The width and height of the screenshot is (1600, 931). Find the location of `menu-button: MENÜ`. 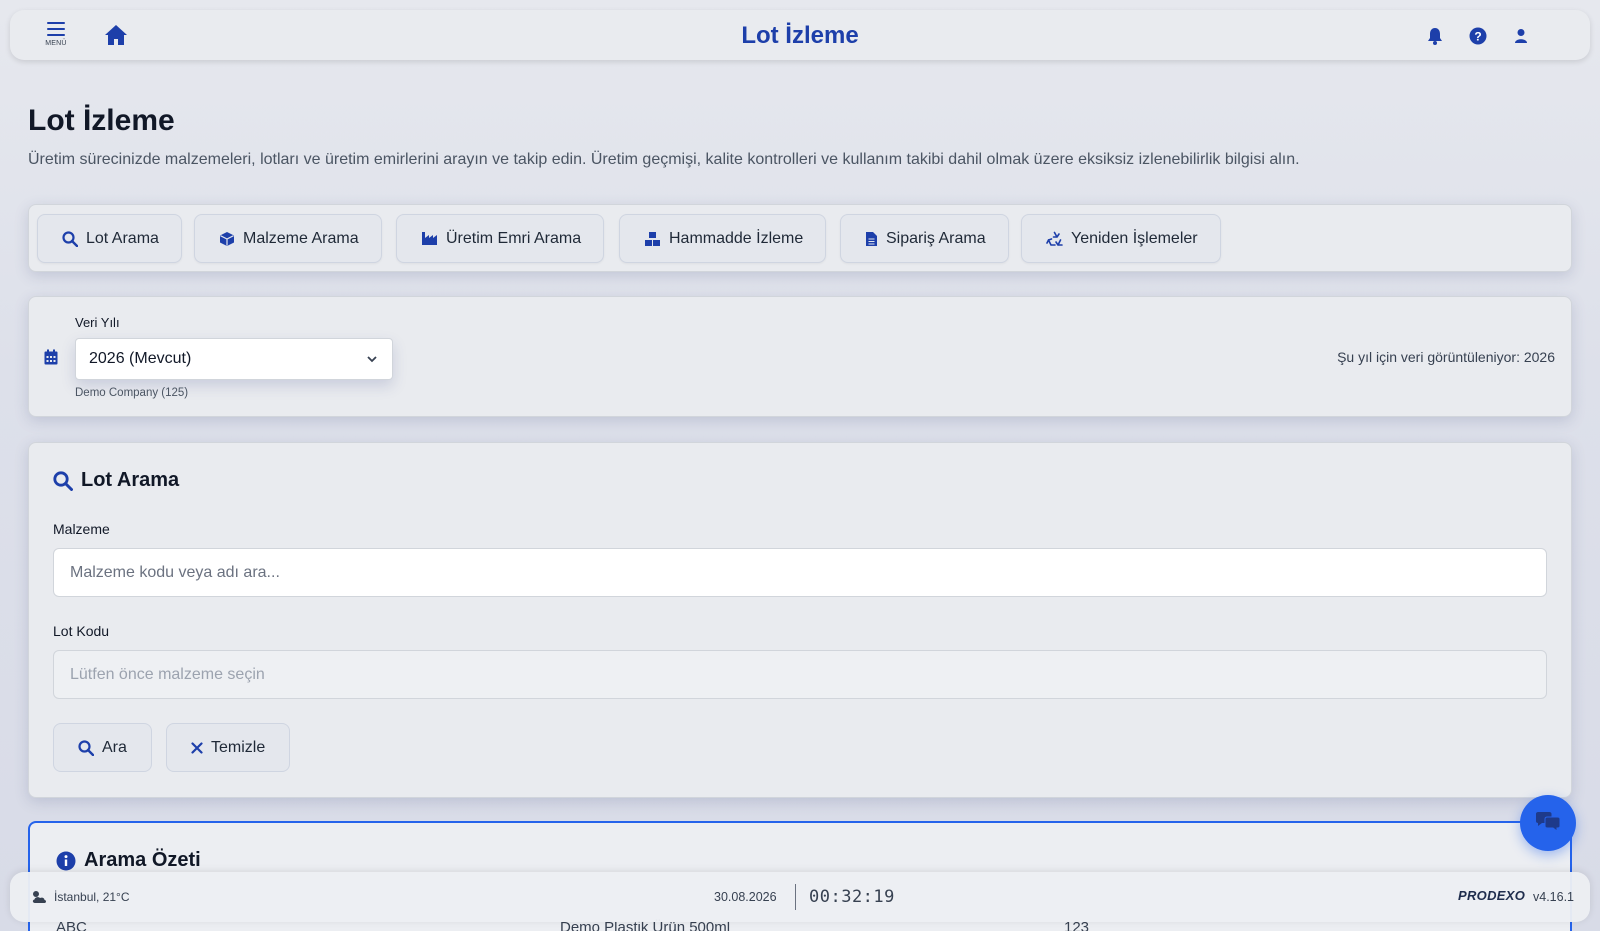

menu-button: MENÜ is located at coordinates (56, 36).